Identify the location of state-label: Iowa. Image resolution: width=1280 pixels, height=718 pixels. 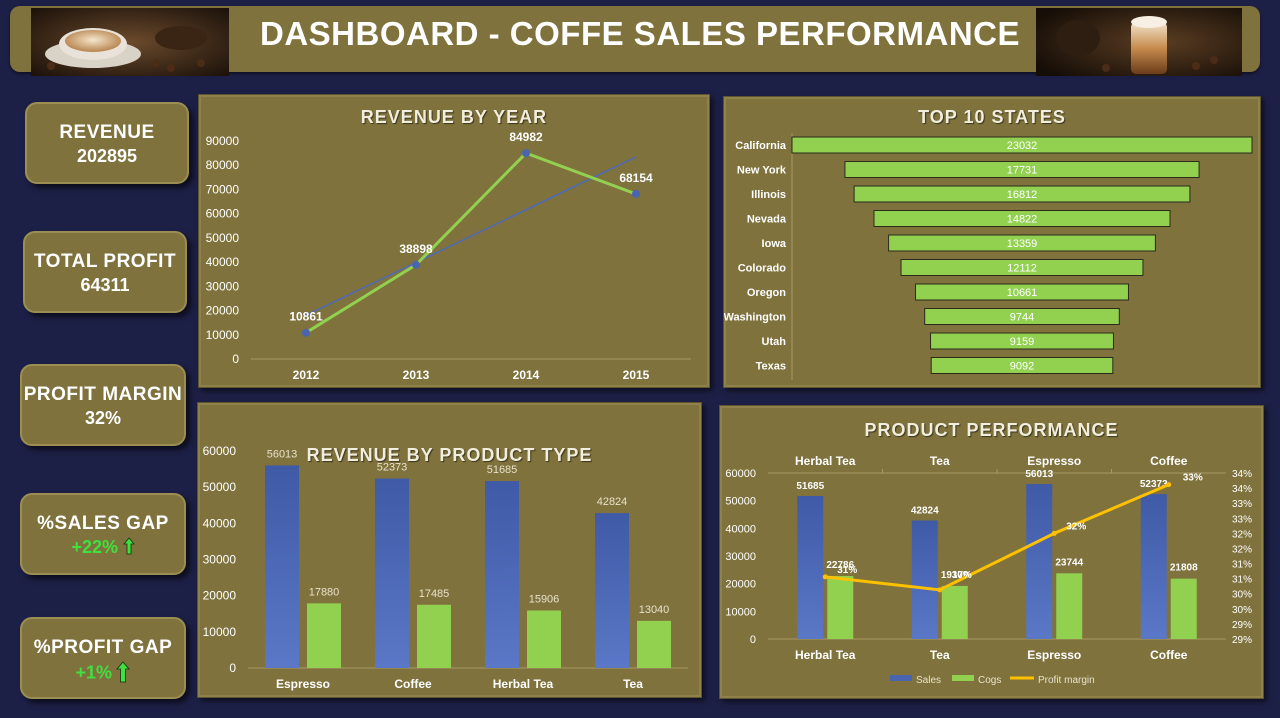
(774, 244).